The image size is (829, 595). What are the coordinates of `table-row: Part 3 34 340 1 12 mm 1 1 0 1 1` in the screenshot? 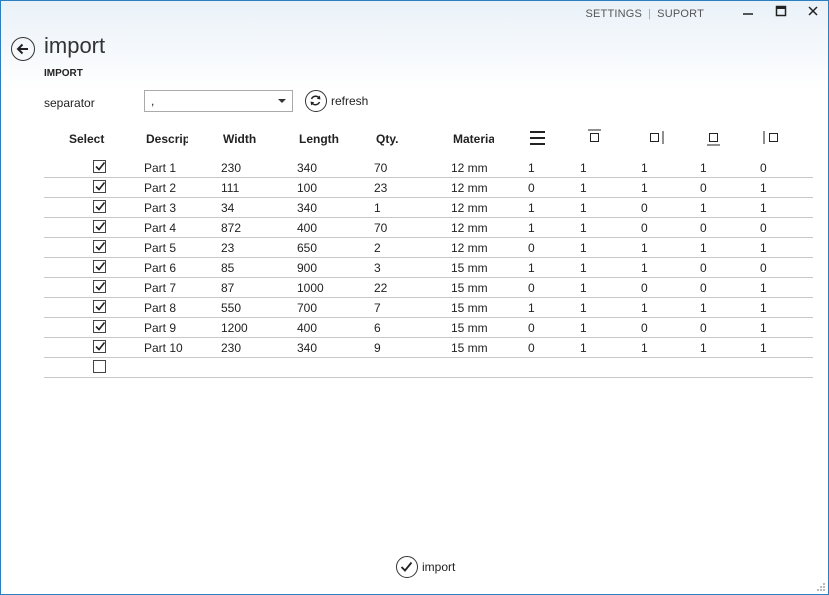 It's located at (428, 208).